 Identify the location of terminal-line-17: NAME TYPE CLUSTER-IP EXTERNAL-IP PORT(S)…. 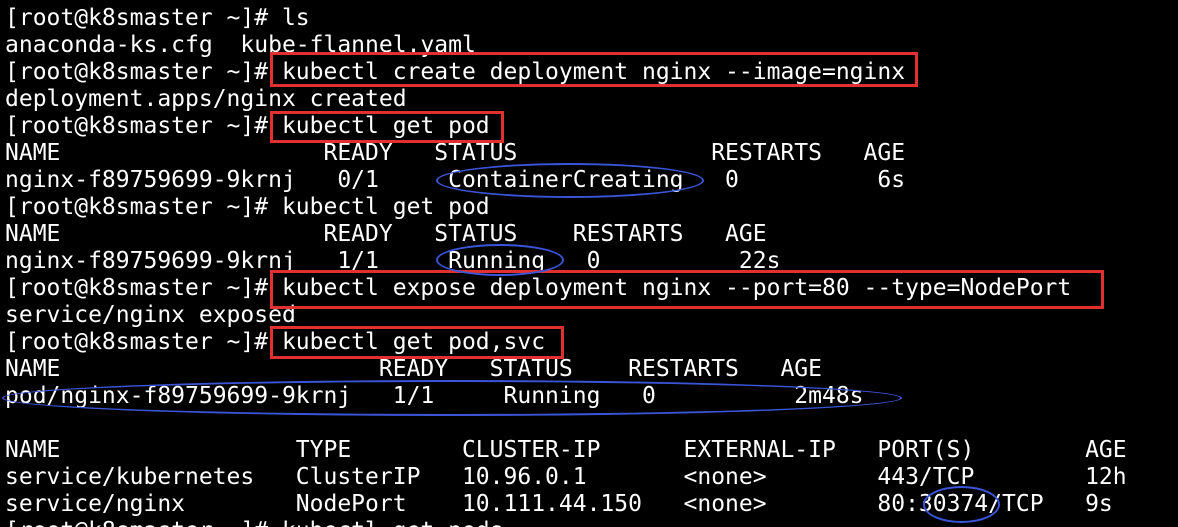
(566, 450).